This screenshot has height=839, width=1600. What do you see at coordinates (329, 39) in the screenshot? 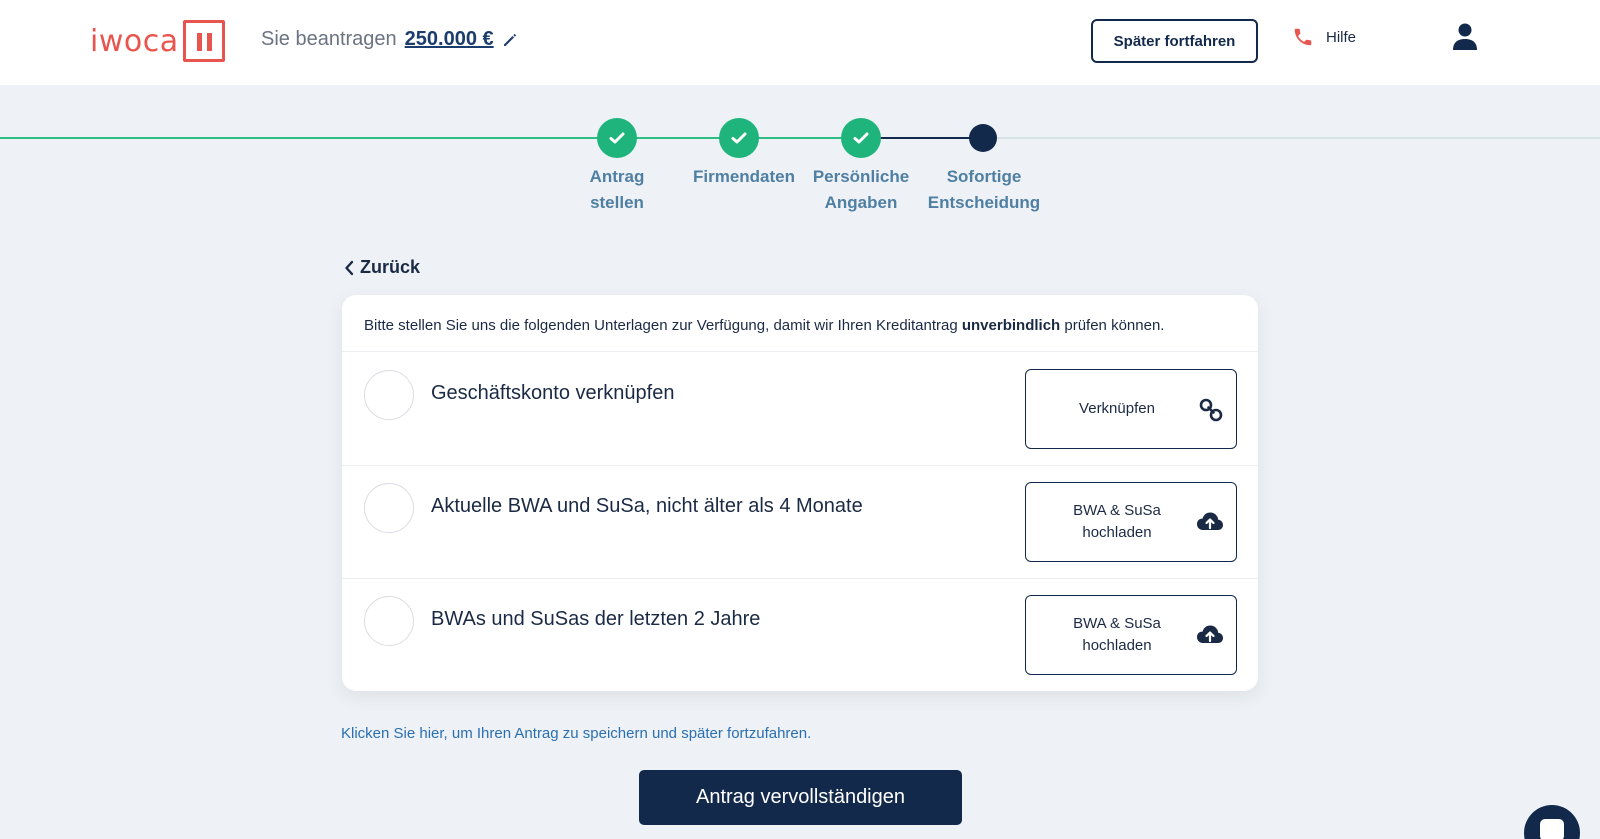
I see `applied-label: Sie beantragen` at bounding box center [329, 39].